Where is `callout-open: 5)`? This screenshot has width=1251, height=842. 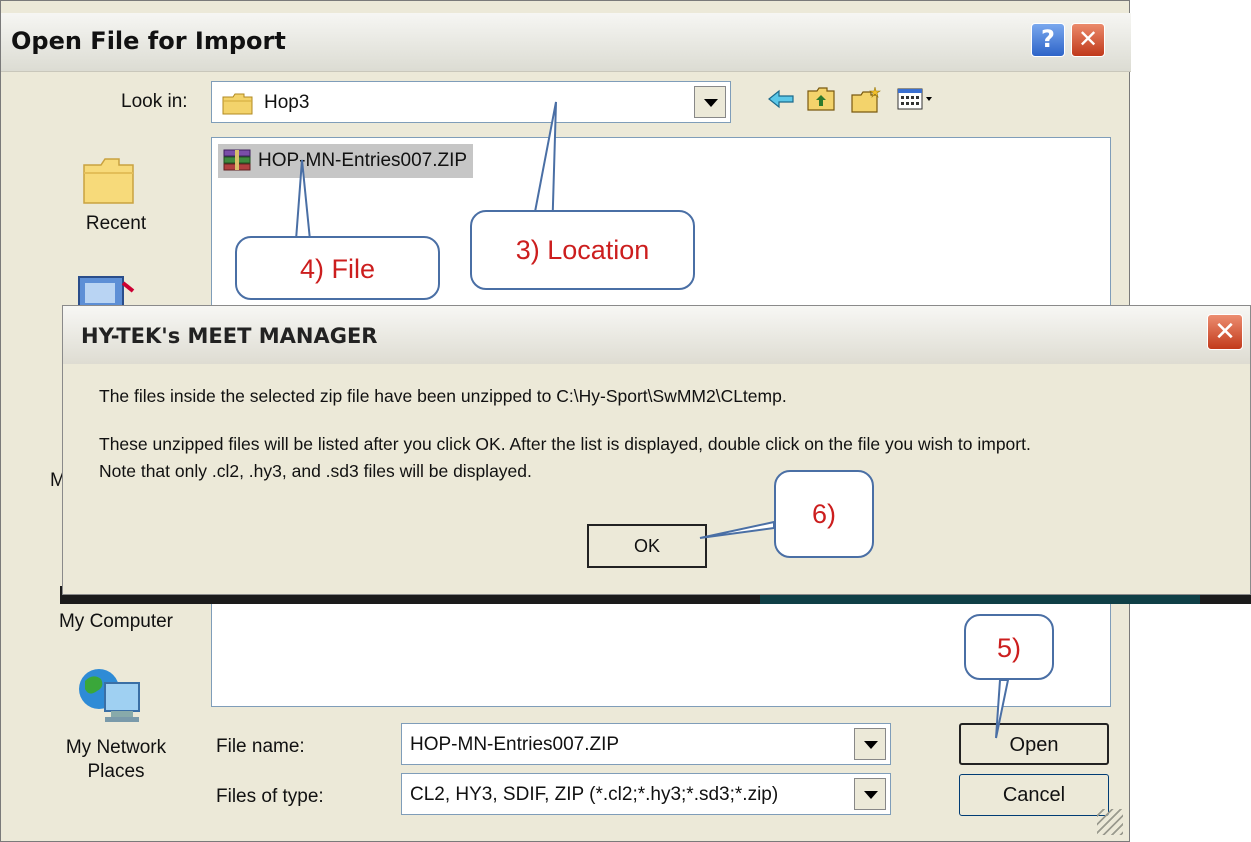
callout-open: 5) is located at coordinates (1009, 647).